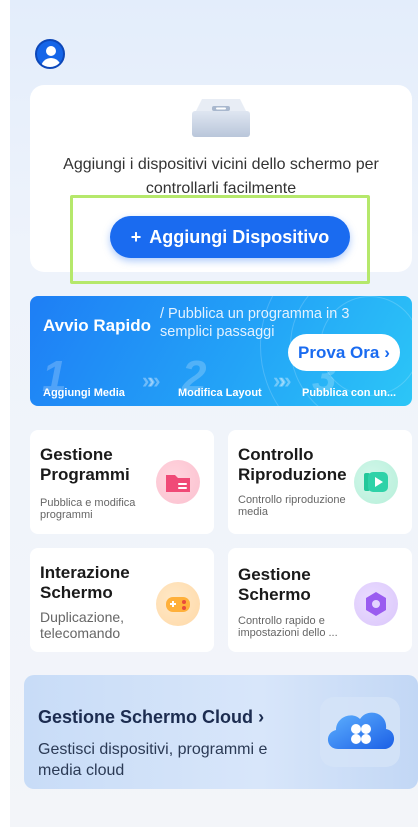 The image size is (418, 827). I want to click on device-box-icon, so click(221, 118).